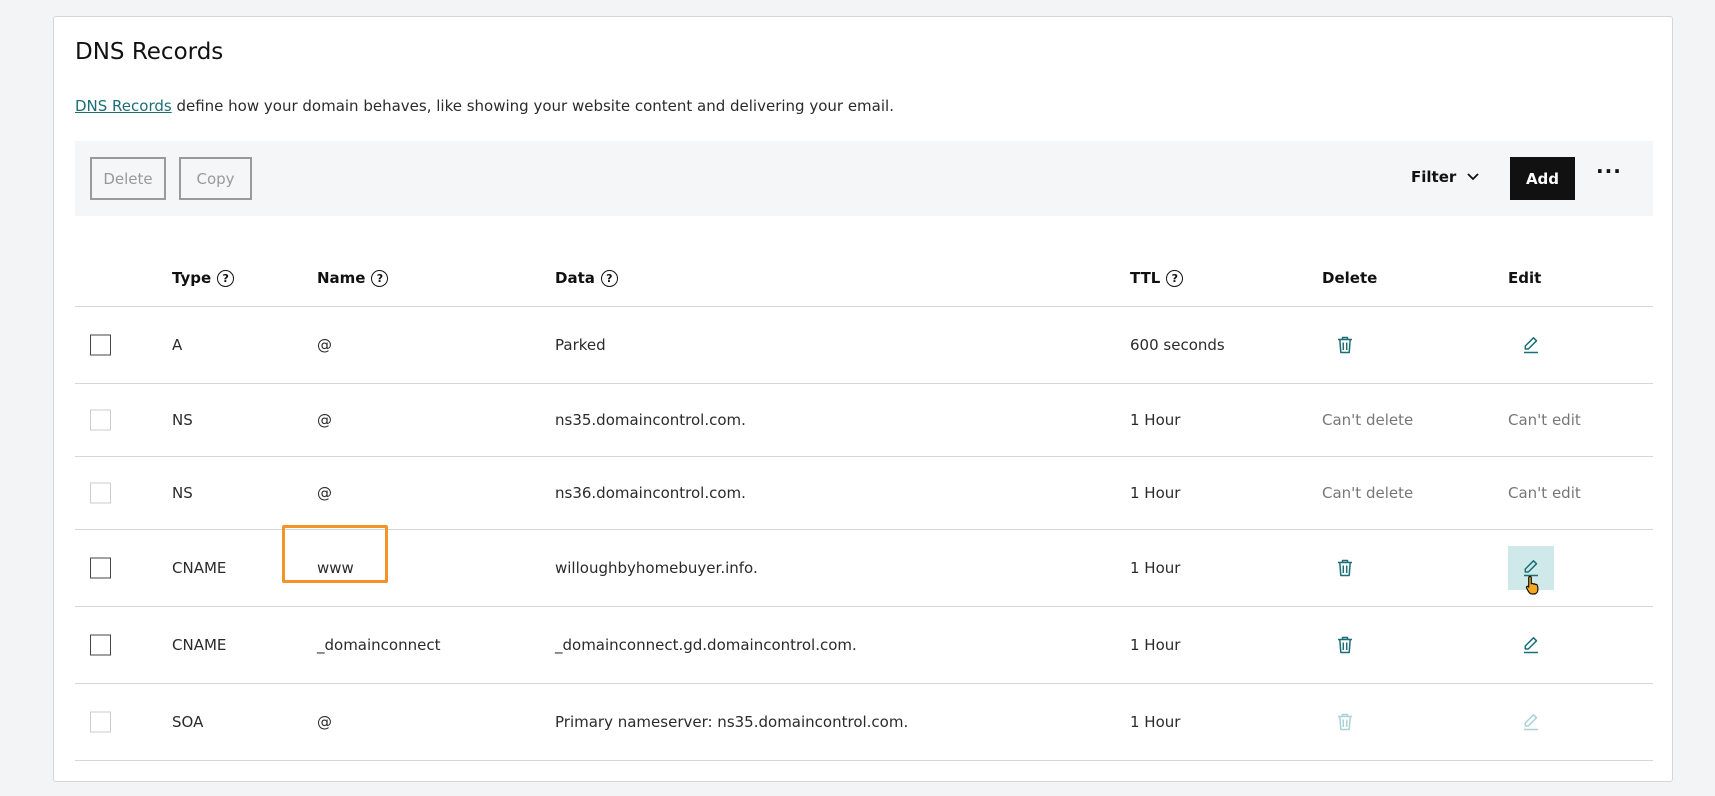 The width and height of the screenshot is (1715, 796). I want to click on column-header-data: Data ?, so click(586, 278).